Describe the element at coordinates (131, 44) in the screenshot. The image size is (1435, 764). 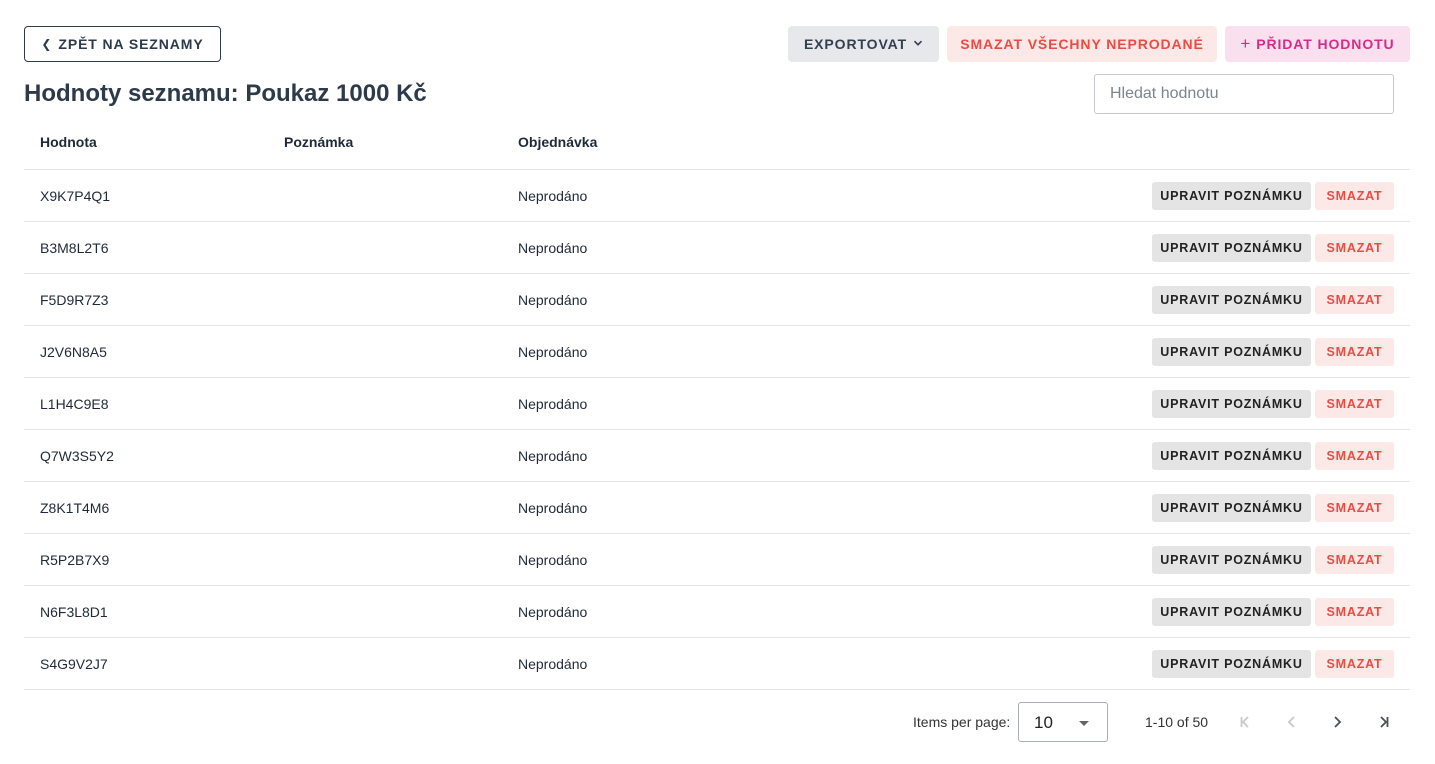
I see `back-button-label: ZPĚT NA SEZNAMY` at that location.